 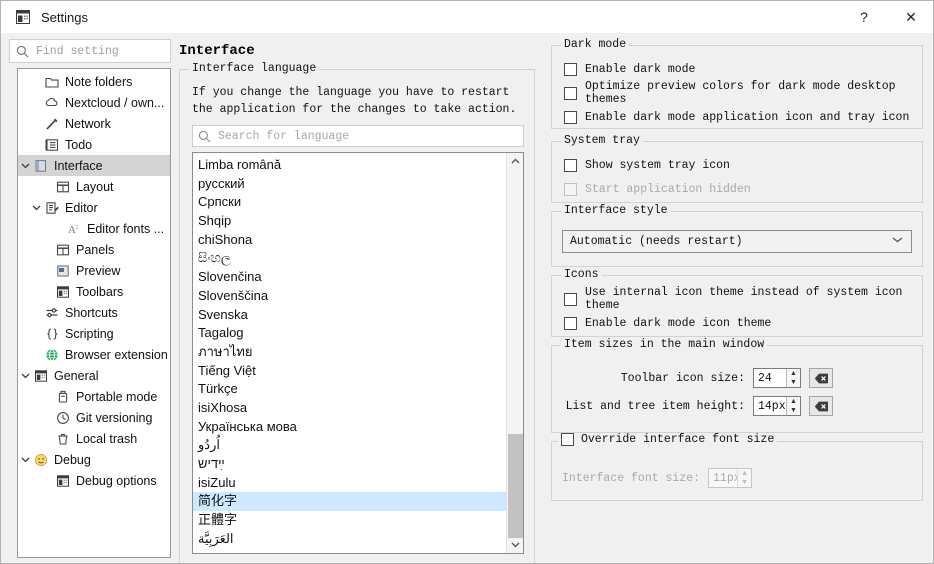 I want to click on language-list-item: 正體字, so click(x=349, y=520).